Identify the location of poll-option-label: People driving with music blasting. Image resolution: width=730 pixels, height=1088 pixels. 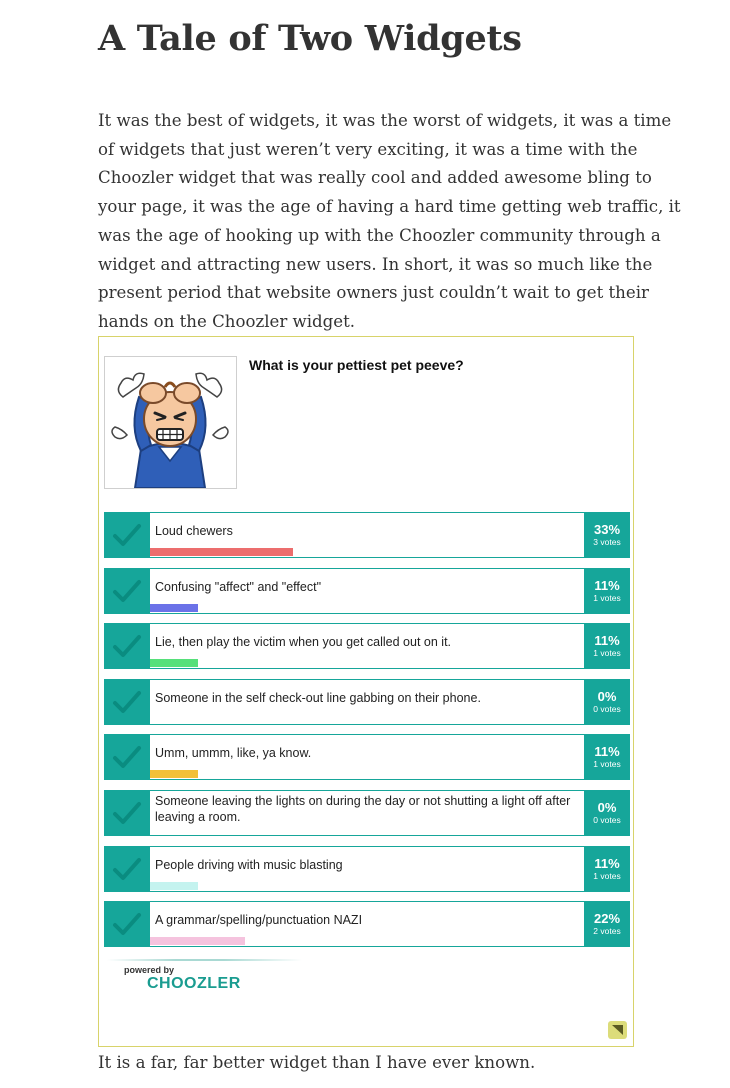
(249, 865).